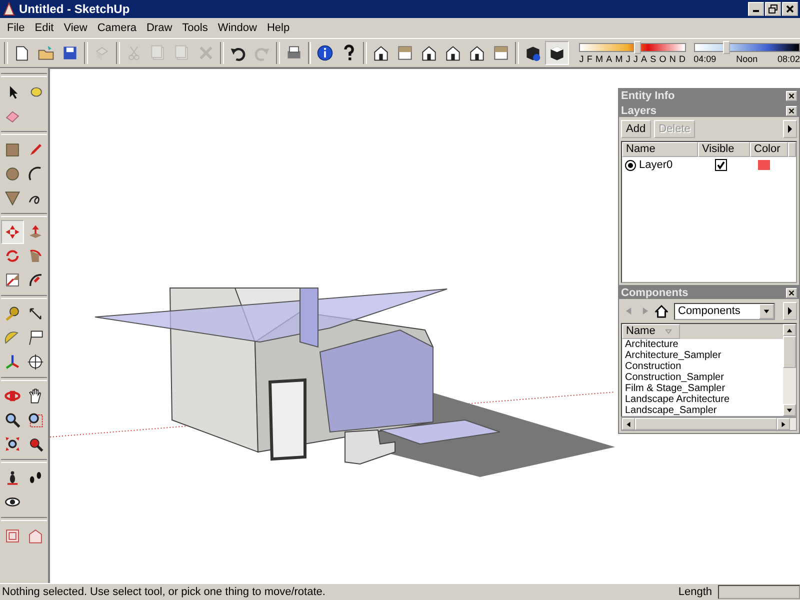 The height and width of the screenshot is (600, 800). What do you see at coordinates (656, 165) in the screenshot?
I see `layer-name: Layer0` at bounding box center [656, 165].